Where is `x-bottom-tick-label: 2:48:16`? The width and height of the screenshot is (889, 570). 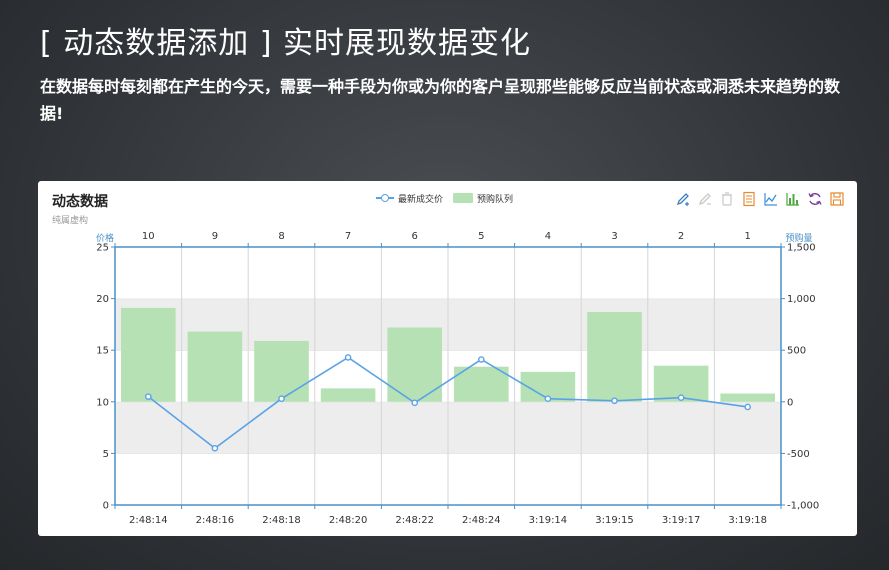 x-bottom-tick-label: 2:48:16 is located at coordinates (215, 520).